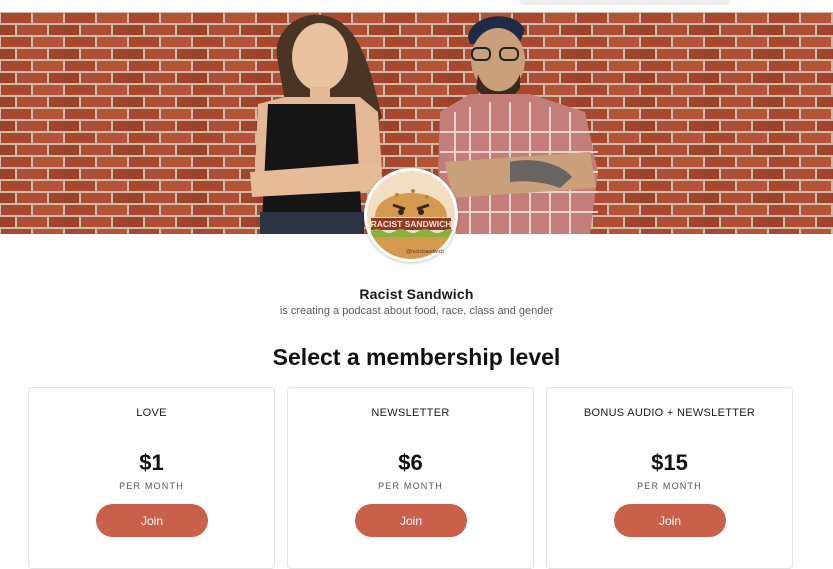  What do you see at coordinates (152, 520) in the screenshot?
I see `join-button-love: Join` at bounding box center [152, 520].